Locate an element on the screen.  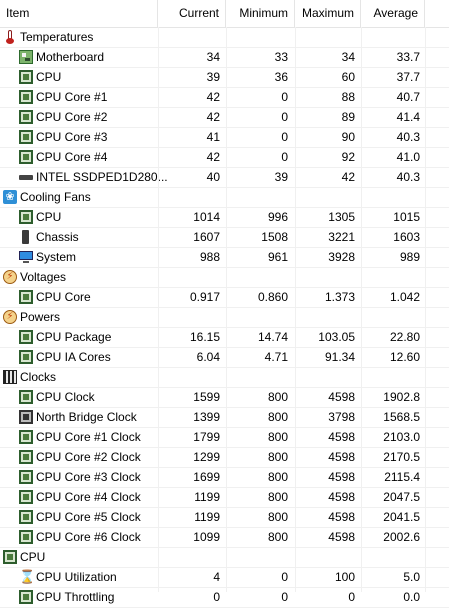
sensor-row: CPU 1014 996 1305 1015 is located at coordinates (224, 218).